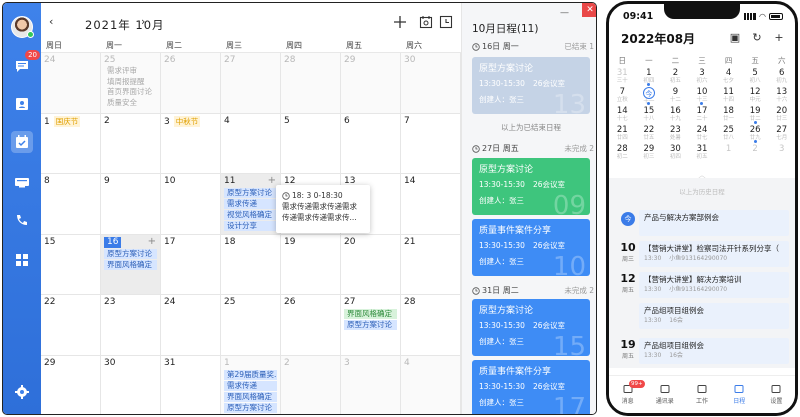 Image resolution: width=800 pixels, height=417 pixels. Describe the element at coordinates (728, 115) in the screenshot. I see `phone-day-cell: 18 廿一` at that location.